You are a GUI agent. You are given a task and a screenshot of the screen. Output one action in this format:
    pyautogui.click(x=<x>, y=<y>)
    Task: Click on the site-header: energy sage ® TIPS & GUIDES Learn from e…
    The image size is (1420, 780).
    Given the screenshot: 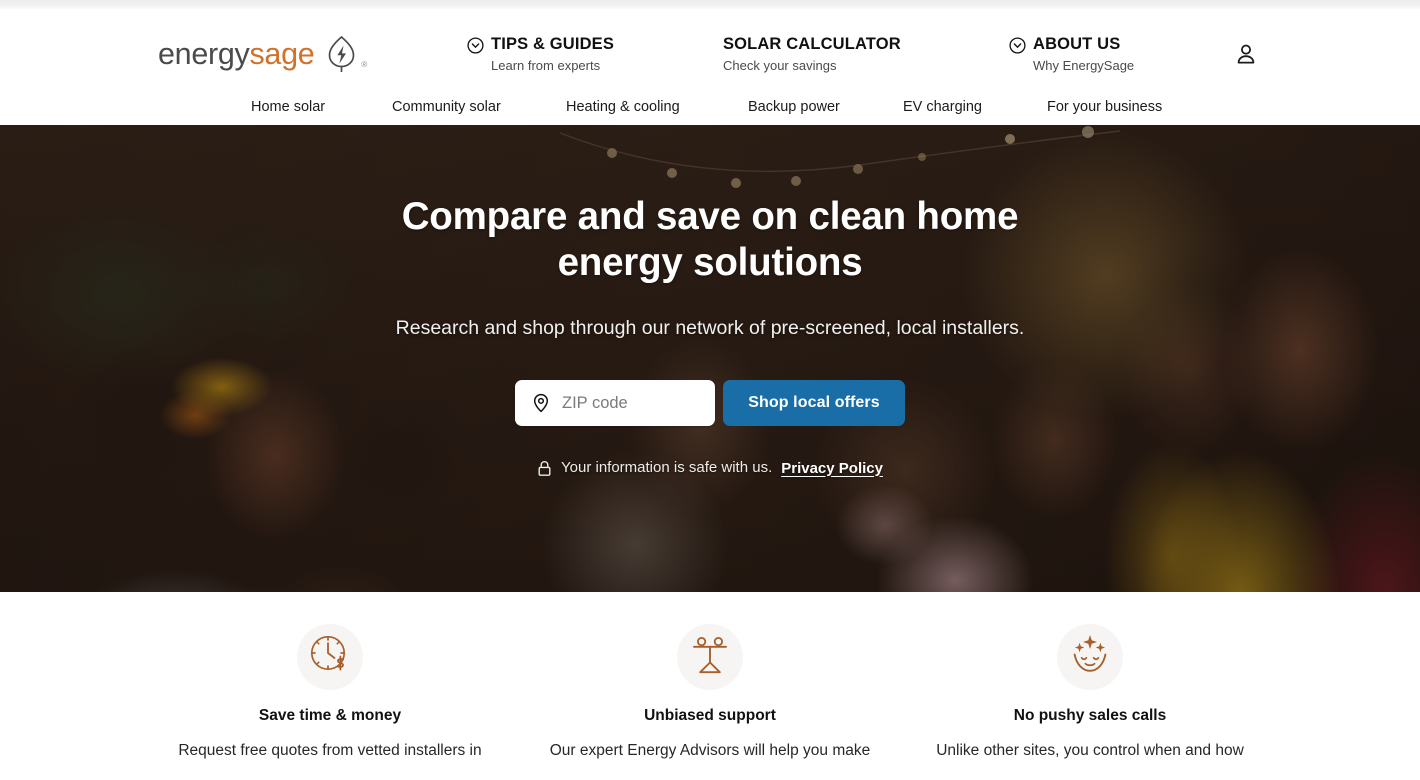 What is the action you would take?
    pyautogui.click(x=710, y=48)
    